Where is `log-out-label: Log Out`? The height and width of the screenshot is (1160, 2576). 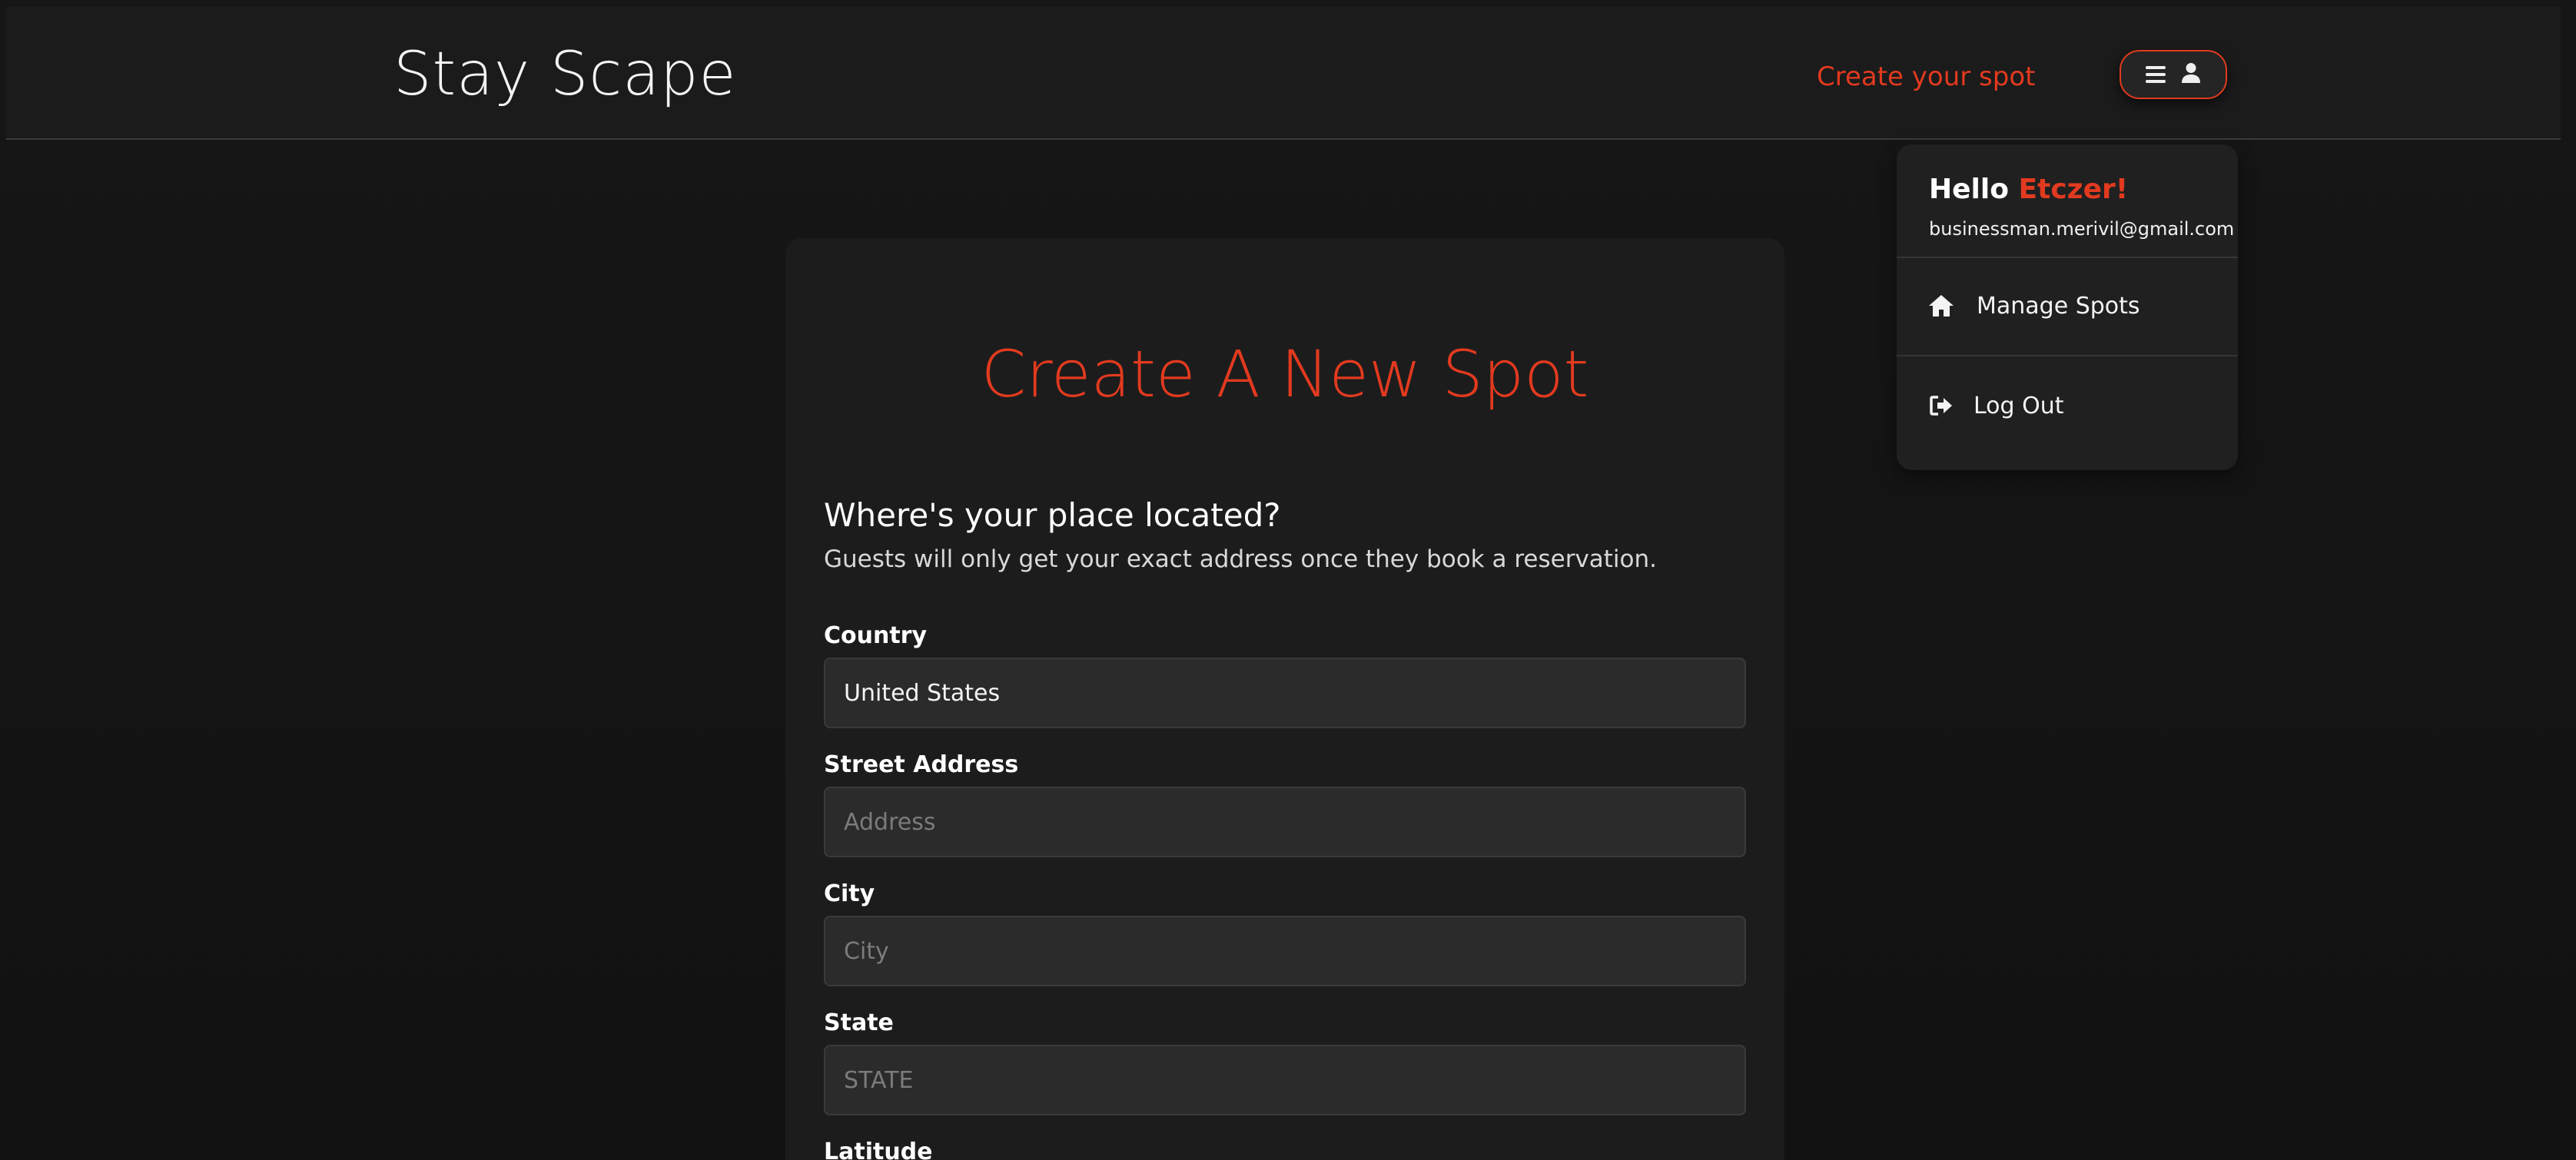
log-out-label: Log Out is located at coordinates (2018, 406).